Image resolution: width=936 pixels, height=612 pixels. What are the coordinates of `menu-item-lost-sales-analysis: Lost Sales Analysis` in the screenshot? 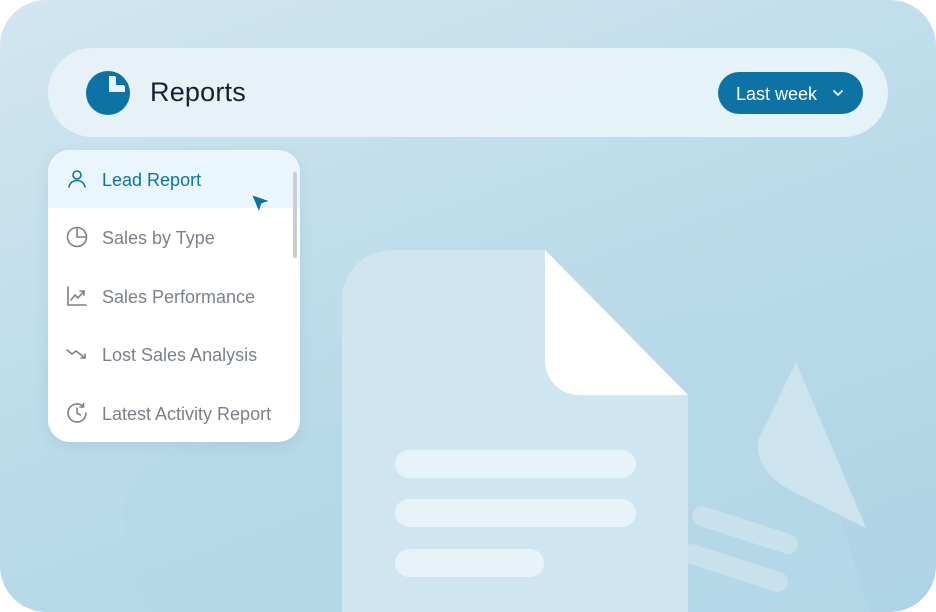 It's located at (174, 354).